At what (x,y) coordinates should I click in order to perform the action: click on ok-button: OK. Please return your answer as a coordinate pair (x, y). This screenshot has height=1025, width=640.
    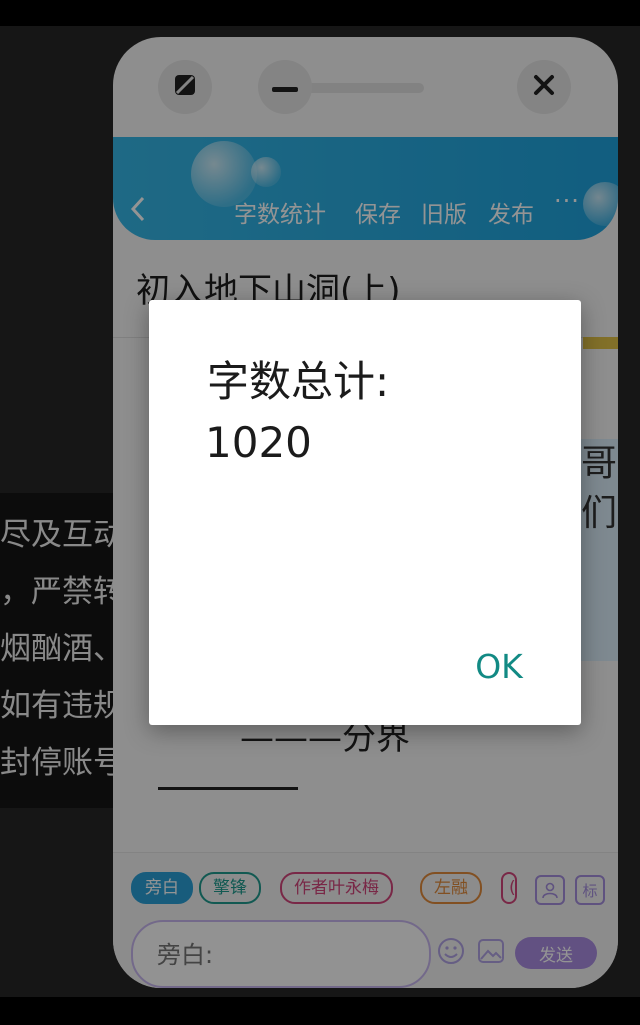
    Looking at the image, I should click on (499, 666).